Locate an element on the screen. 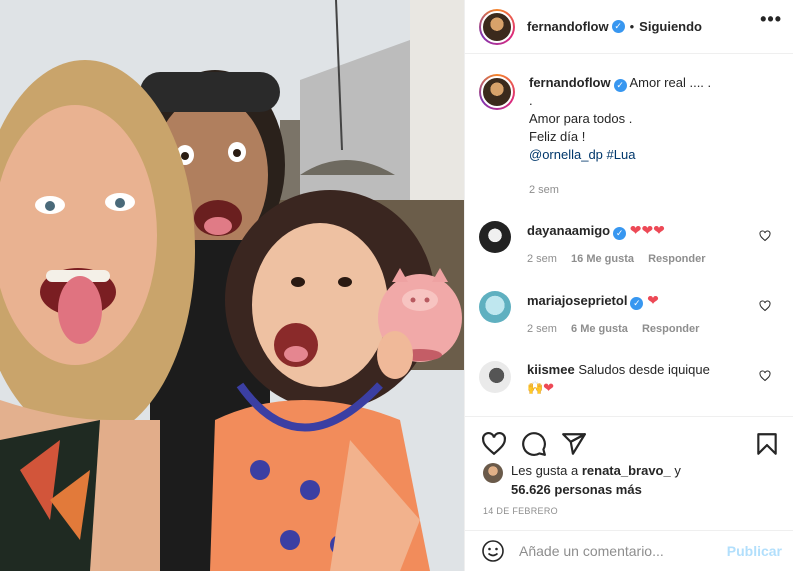 The height and width of the screenshot is (571, 793). comment-emoji: 🙌❤ is located at coordinates (541, 387).